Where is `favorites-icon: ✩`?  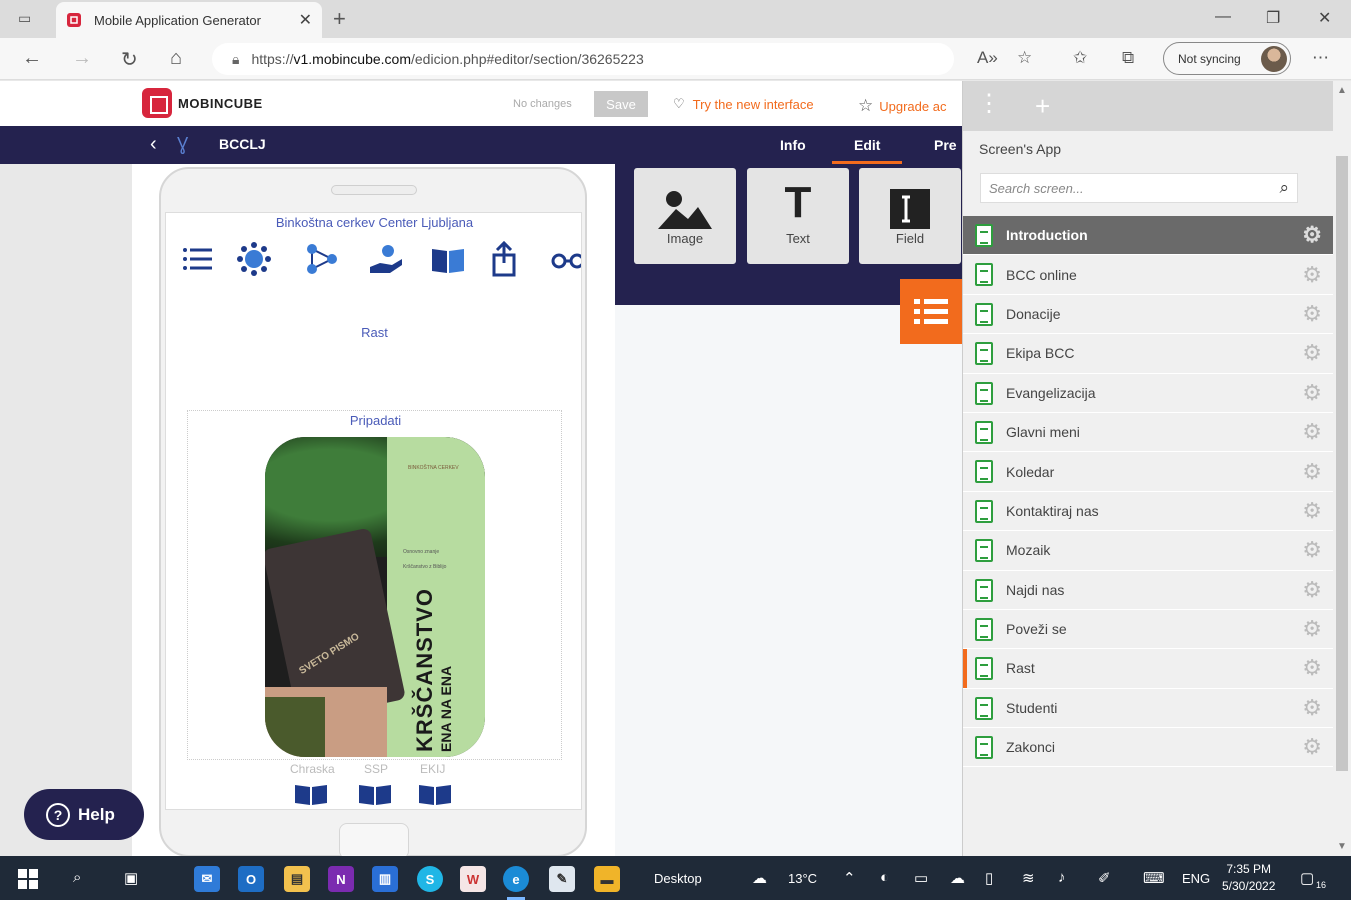 favorites-icon: ✩ is located at coordinates (1080, 58).